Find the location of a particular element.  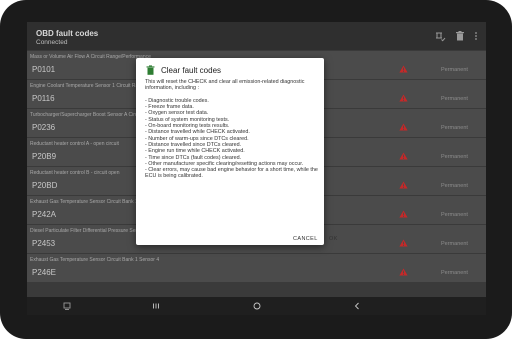

home-icon is located at coordinates (257, 306).